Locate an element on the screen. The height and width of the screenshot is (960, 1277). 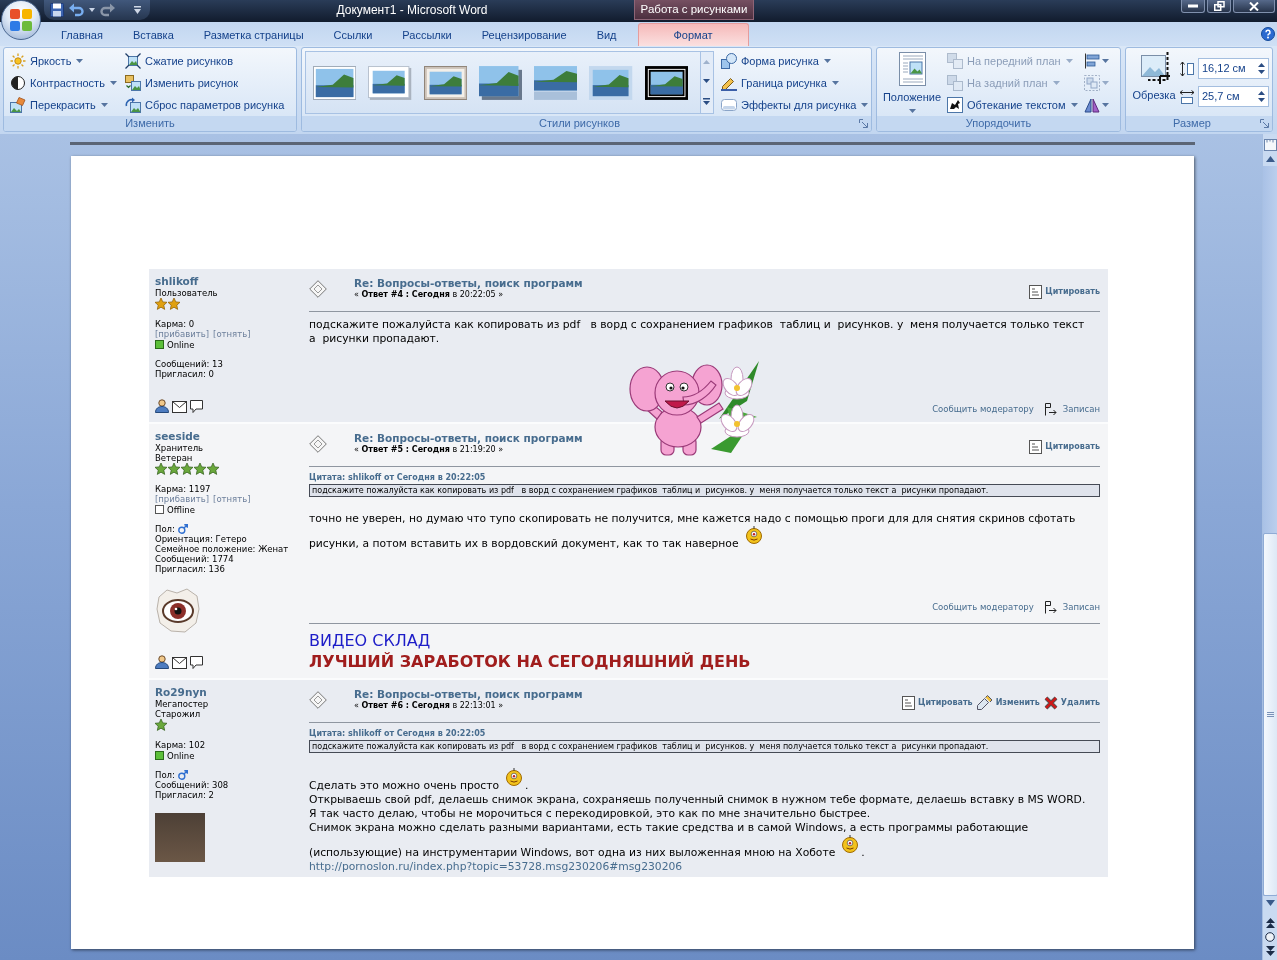
post-link: http://pornoslon.ru/index.php?topic=53728.msg230206#msg230206 is located at coordinates (496, 866).